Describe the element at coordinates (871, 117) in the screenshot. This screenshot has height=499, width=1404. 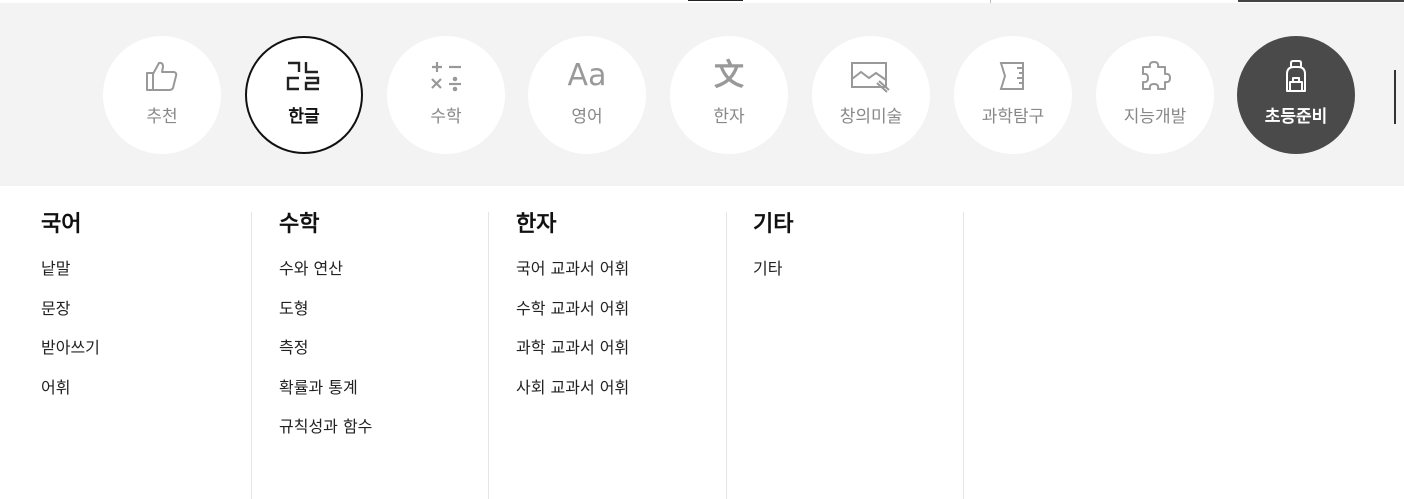
I see `category-label: 창의미술` at that location.